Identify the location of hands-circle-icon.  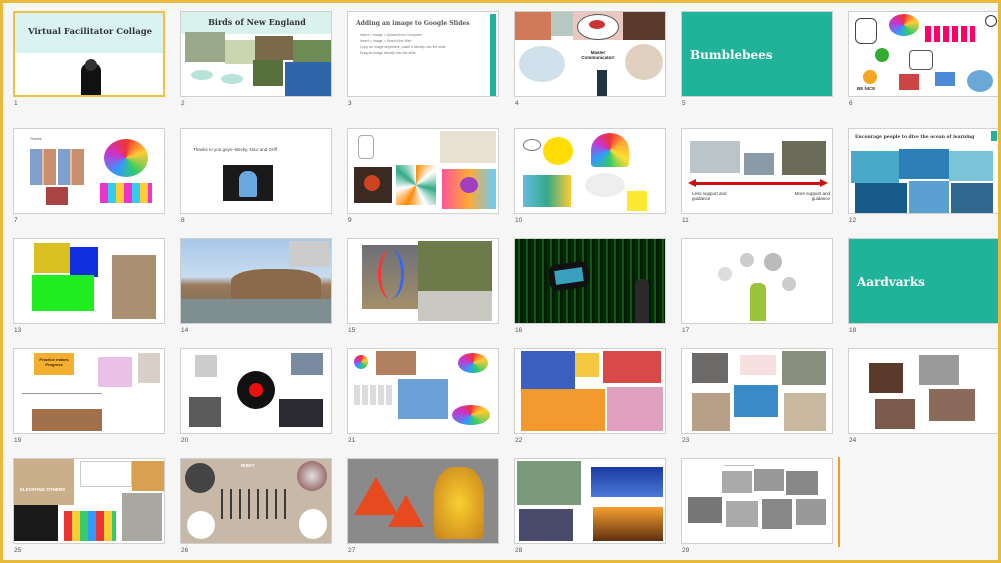
(904, 25).